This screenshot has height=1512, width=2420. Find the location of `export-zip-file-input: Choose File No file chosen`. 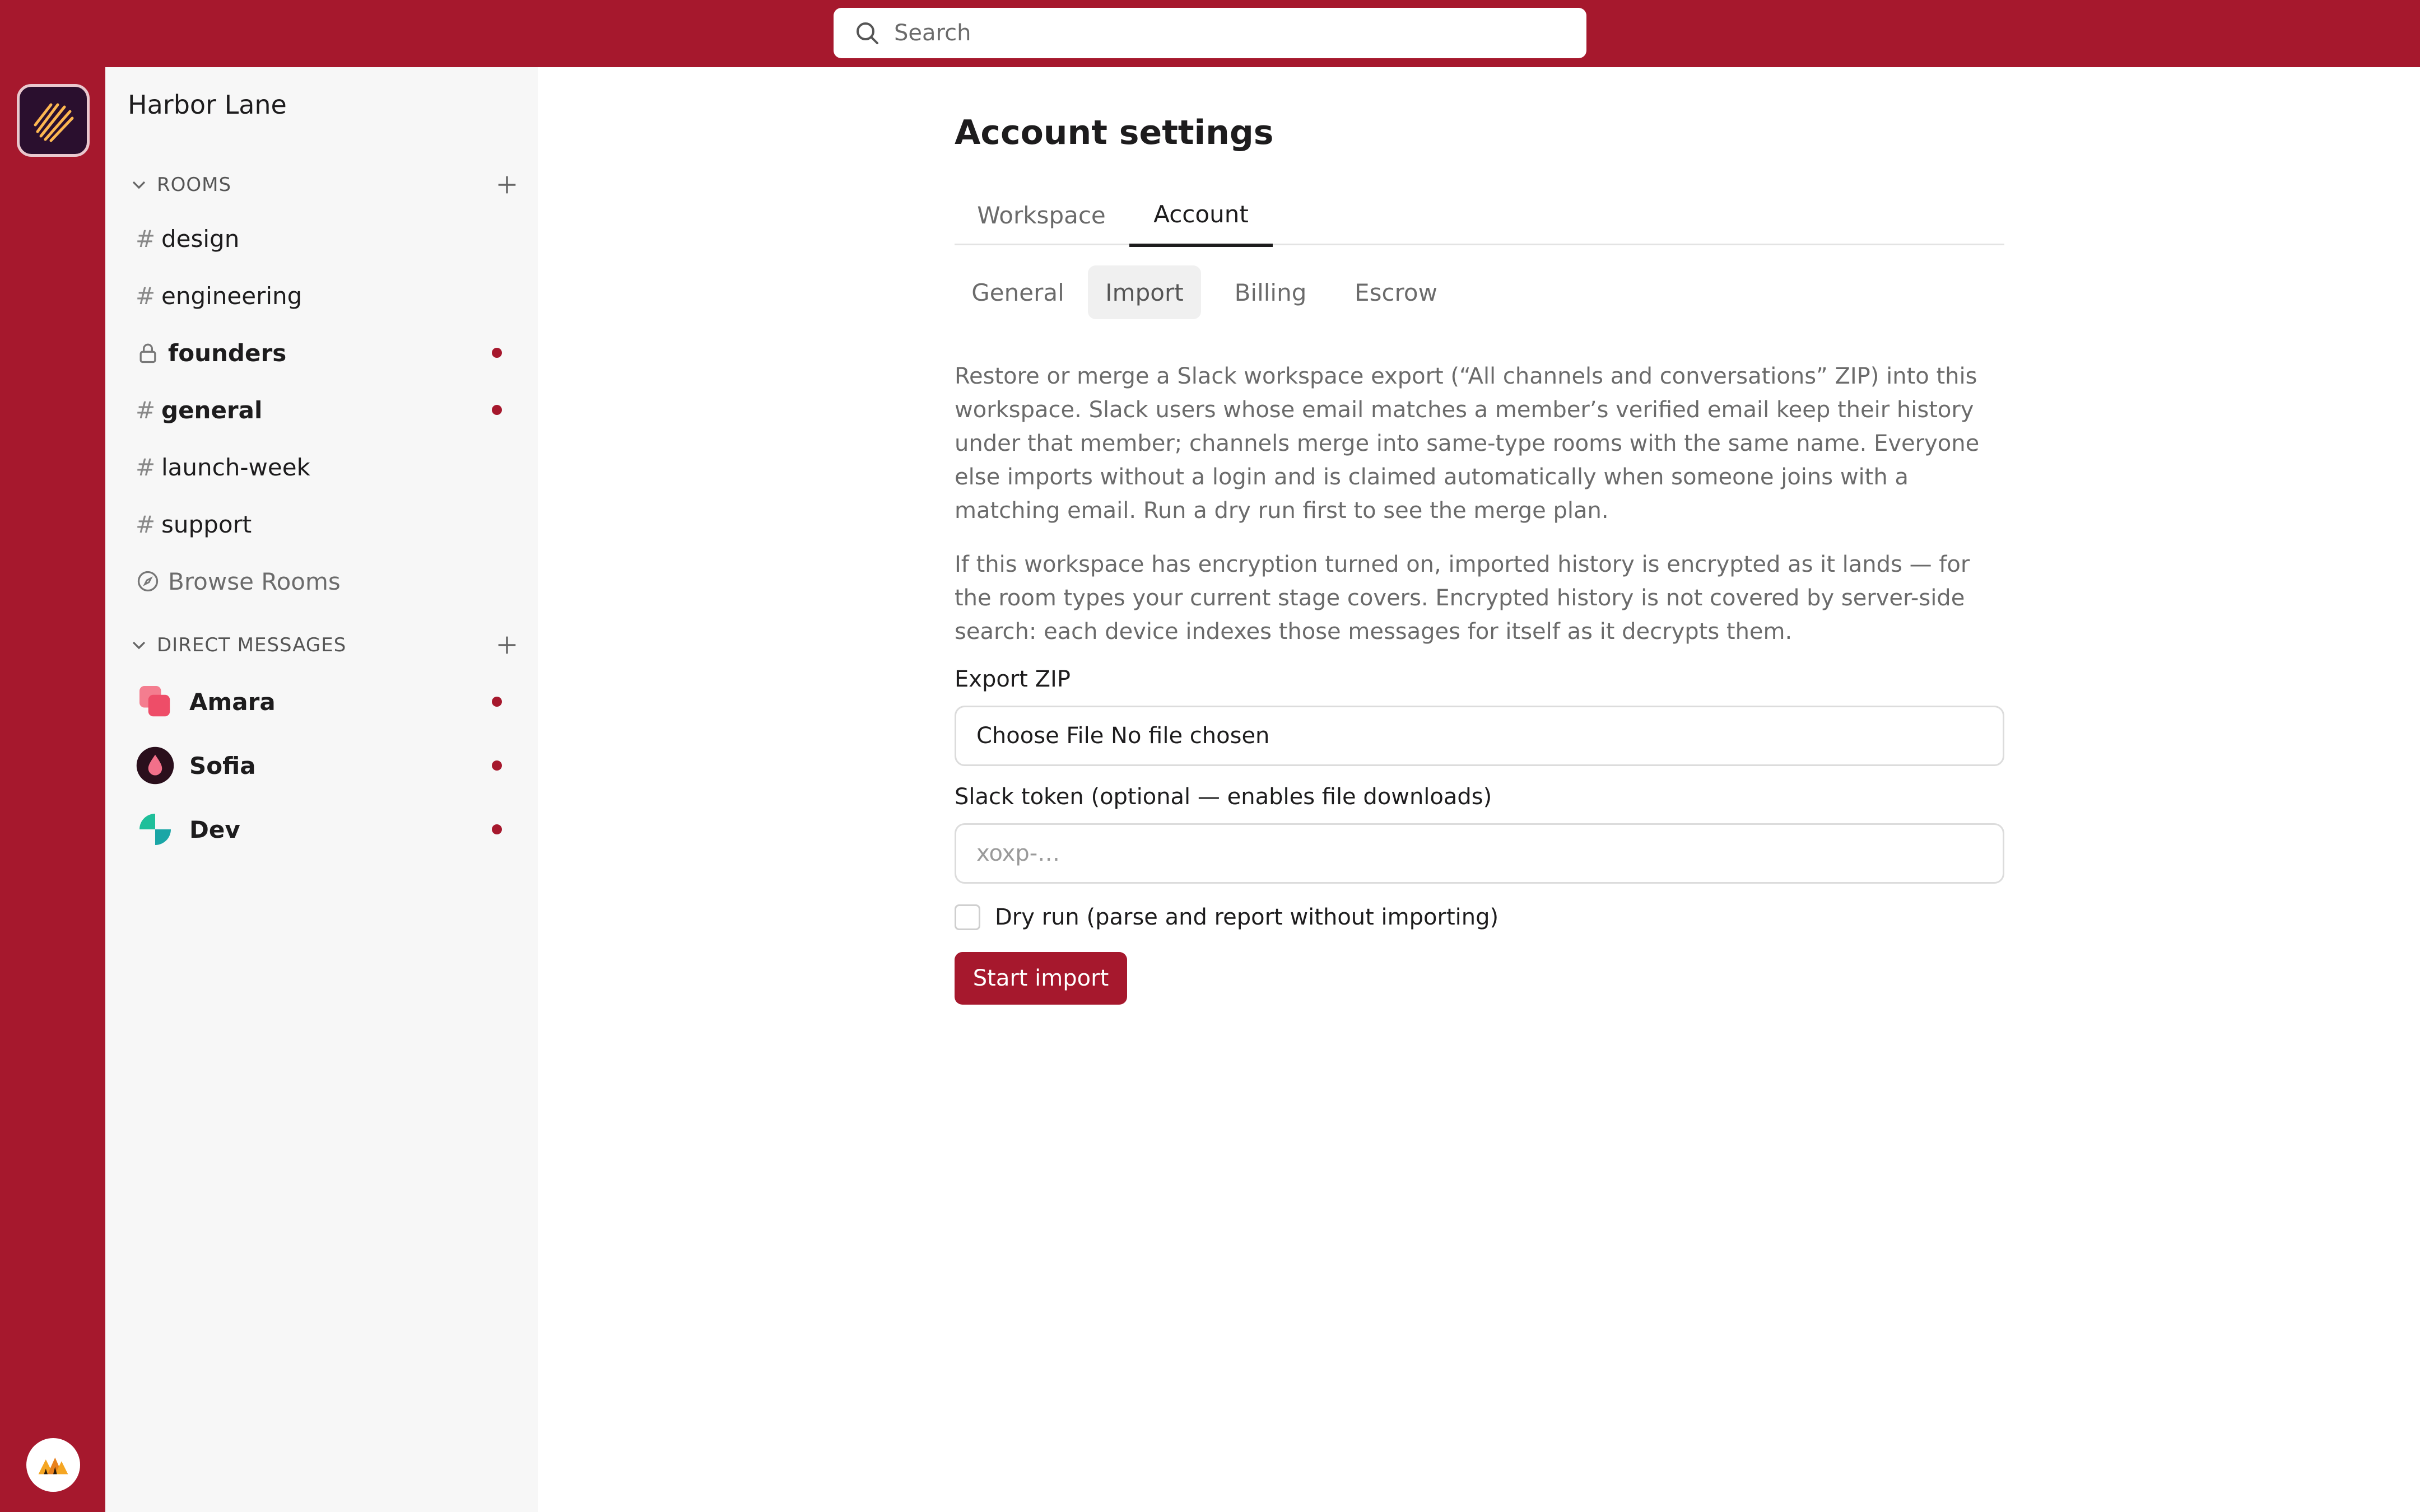

export-zip-file-input: Choose File No file chosen is located at coordinates (1479, 736).